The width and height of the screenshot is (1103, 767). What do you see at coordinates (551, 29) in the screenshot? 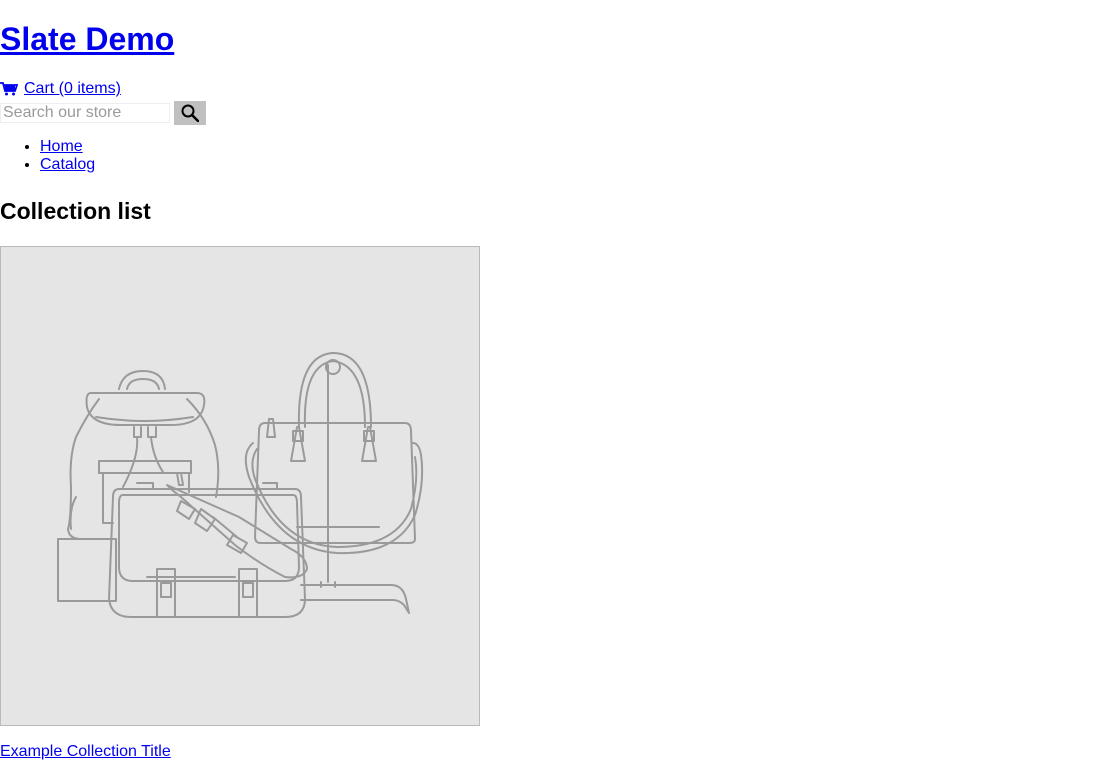
I see `site-title: Slate Demo` at bounding box center [551, 29].